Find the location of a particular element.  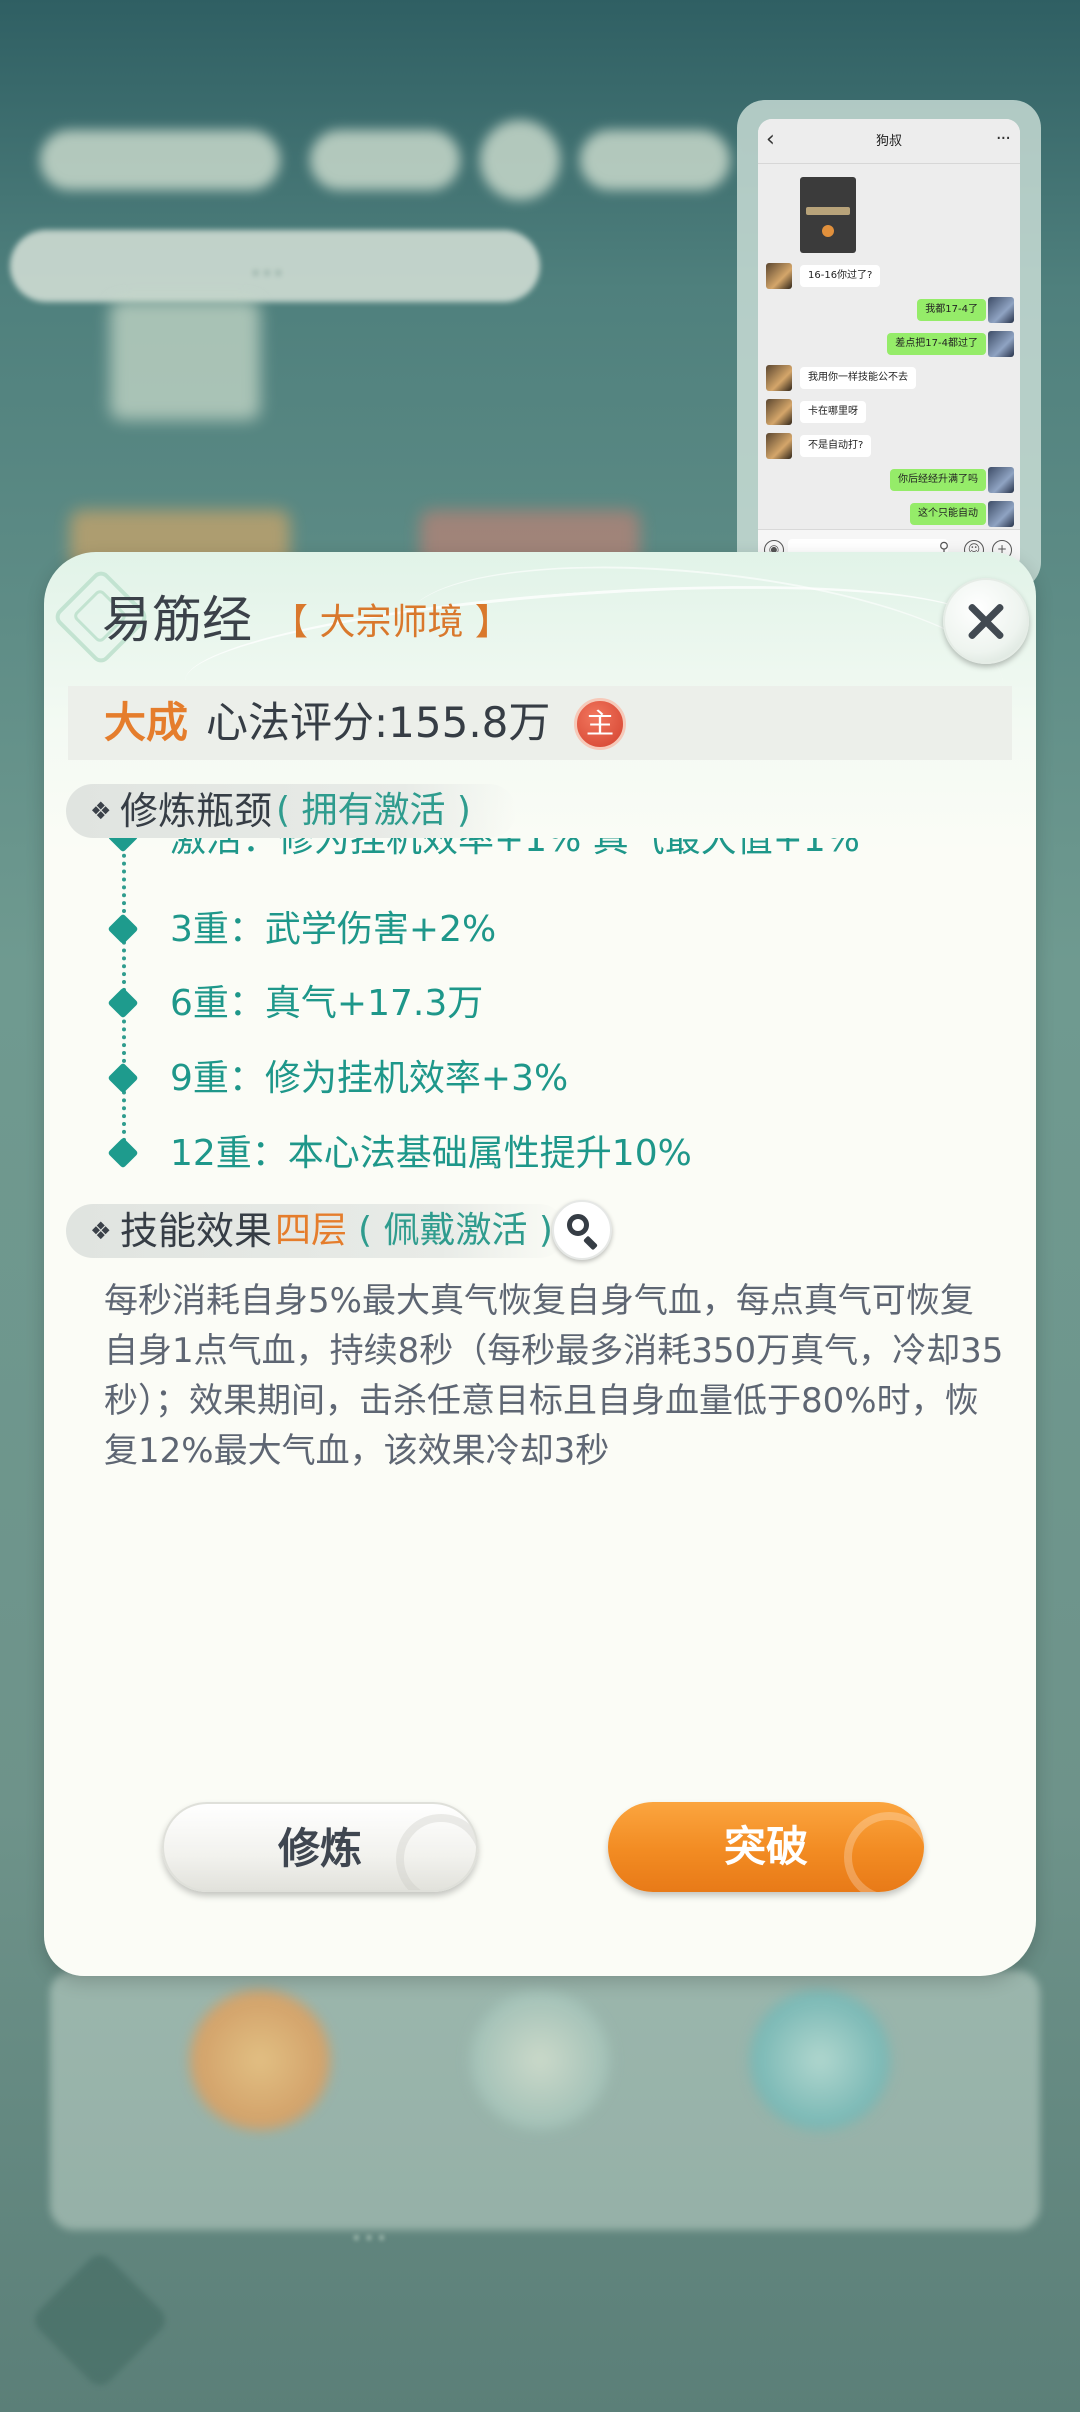

chat-message: 我都17-4了 is located at coordinates (951, 310).